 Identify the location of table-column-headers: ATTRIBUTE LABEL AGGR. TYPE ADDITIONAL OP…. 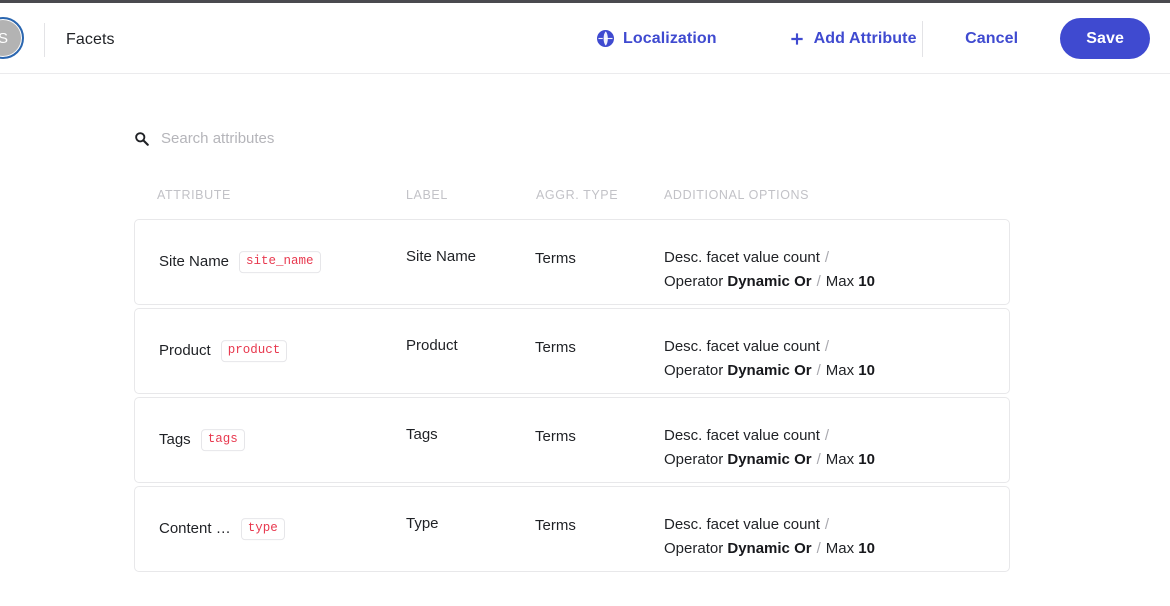
(572, 197).